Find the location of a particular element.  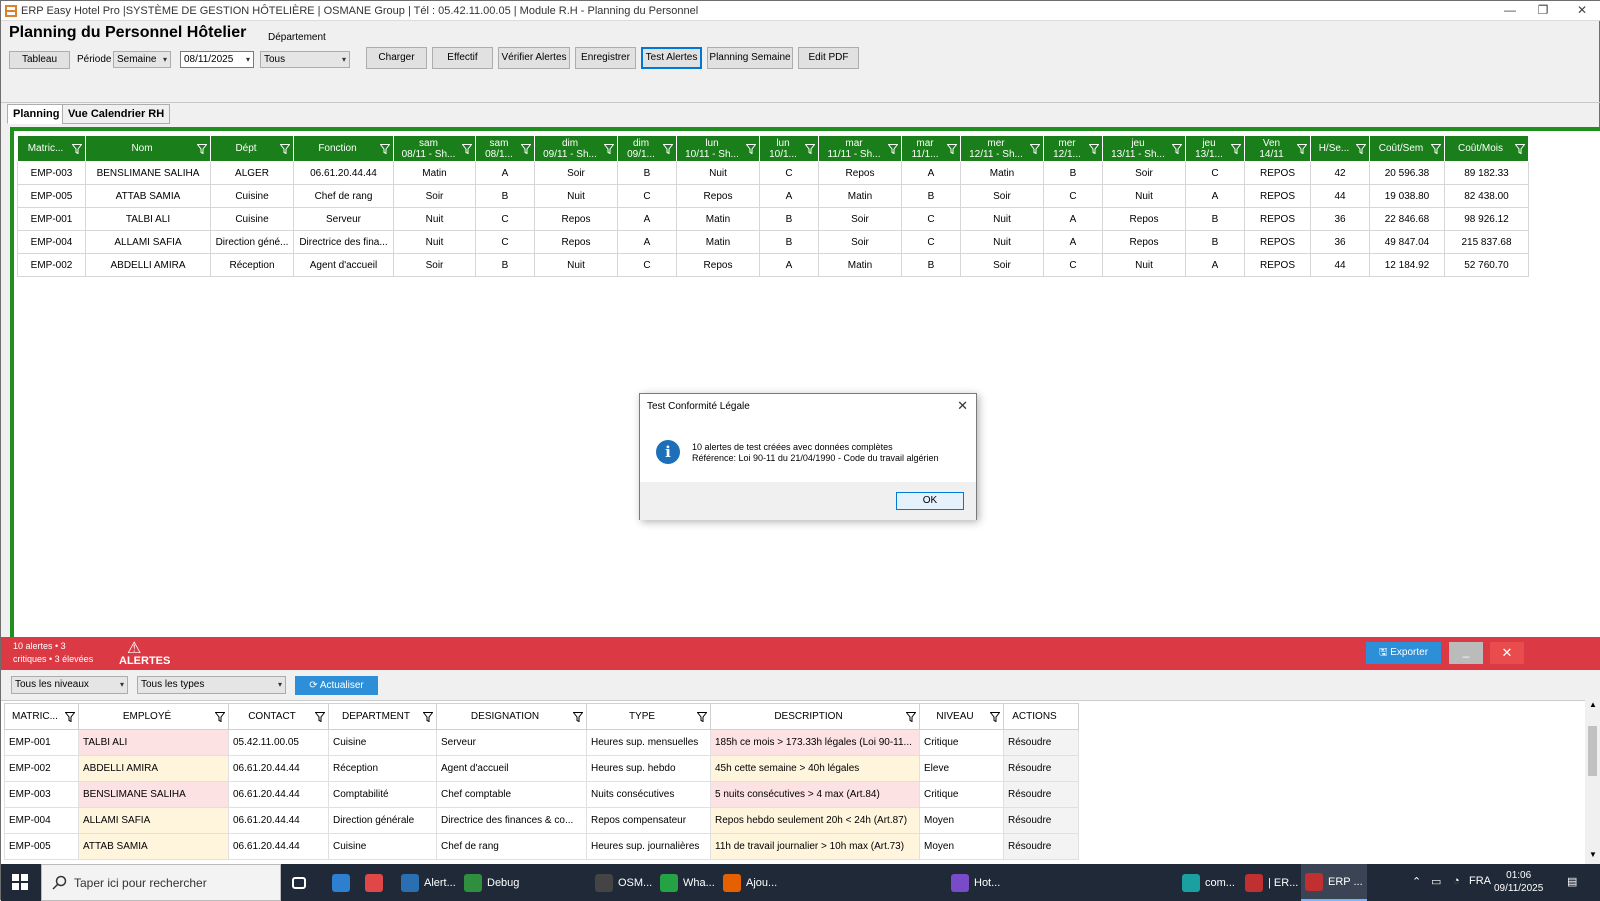

actualiser-button: ⟳ Actualiser is located at coordinates (336, 685).